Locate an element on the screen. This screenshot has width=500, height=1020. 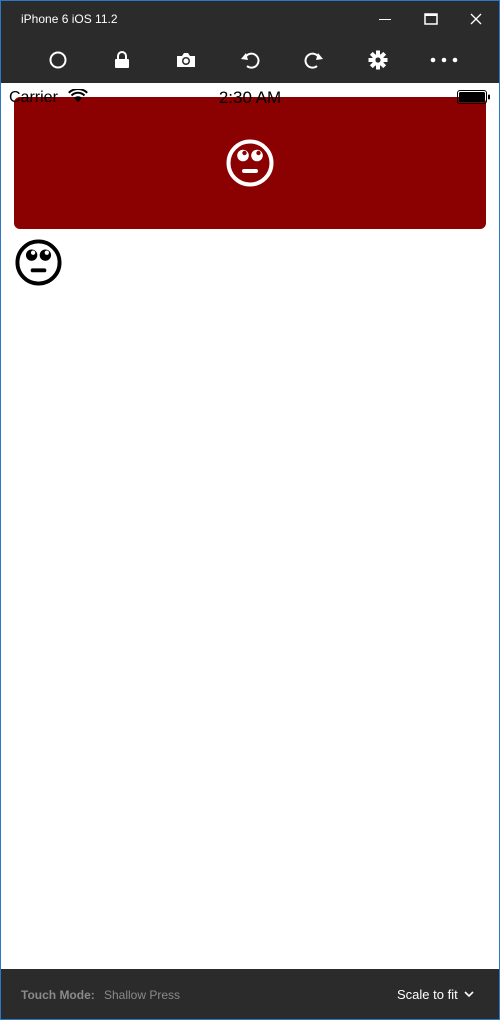
close-button is located at coordinates (476, 19).